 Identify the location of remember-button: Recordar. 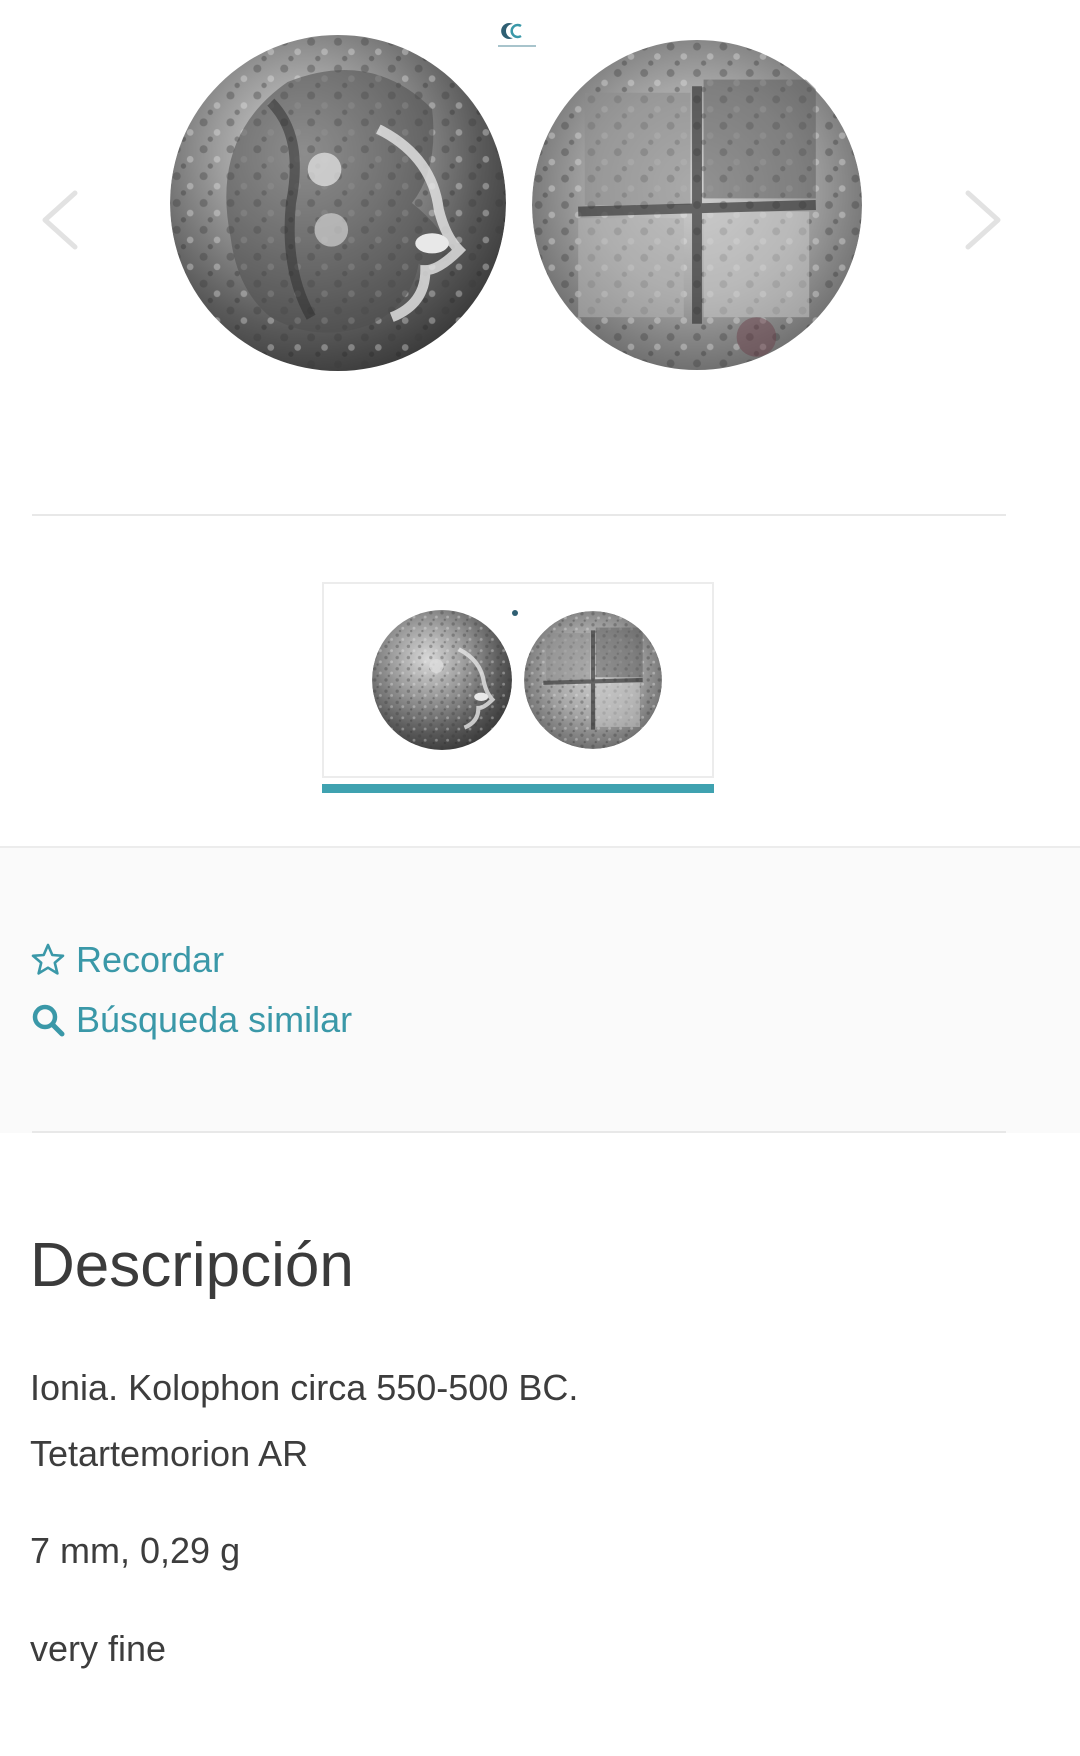
(127, 960).